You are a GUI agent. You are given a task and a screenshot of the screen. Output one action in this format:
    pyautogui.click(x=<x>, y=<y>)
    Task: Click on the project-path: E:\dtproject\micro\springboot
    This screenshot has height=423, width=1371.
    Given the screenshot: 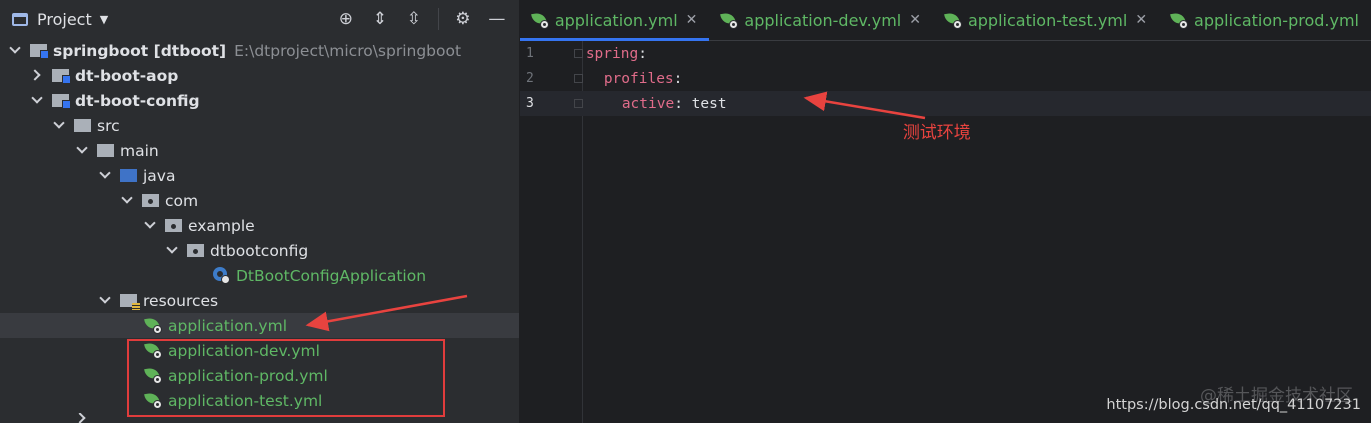 What is the action you would take?
    pyautogui.click(x=348, y=50)
    